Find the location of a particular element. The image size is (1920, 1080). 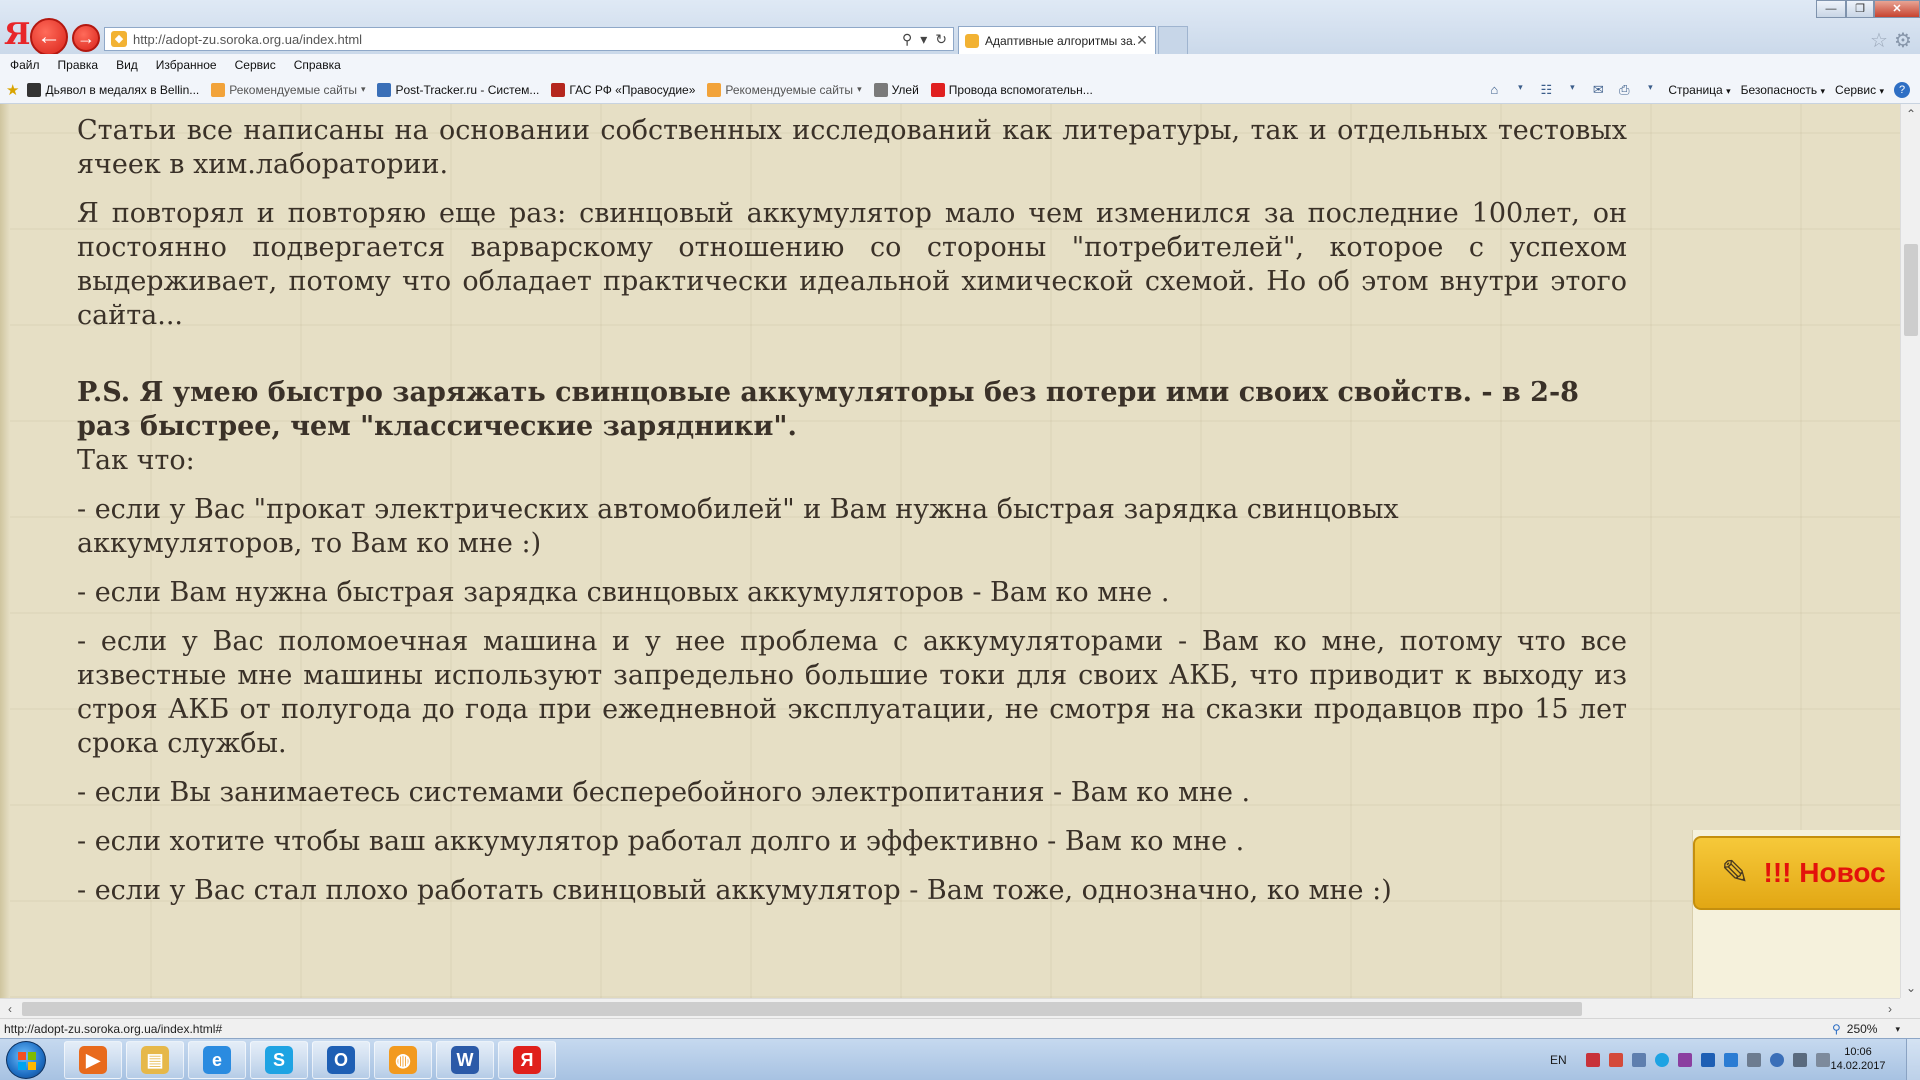

refresh-icon: ↻ is located at coordinates (941, 39).